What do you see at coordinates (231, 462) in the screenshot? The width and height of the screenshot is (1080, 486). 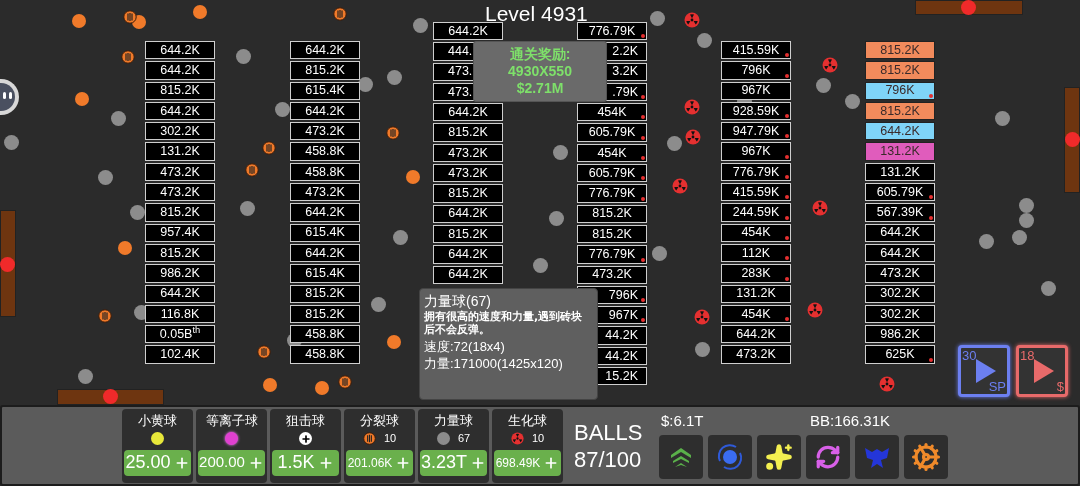 I see `buy-ball-button: 200.00` at bounding box center [231, 462].